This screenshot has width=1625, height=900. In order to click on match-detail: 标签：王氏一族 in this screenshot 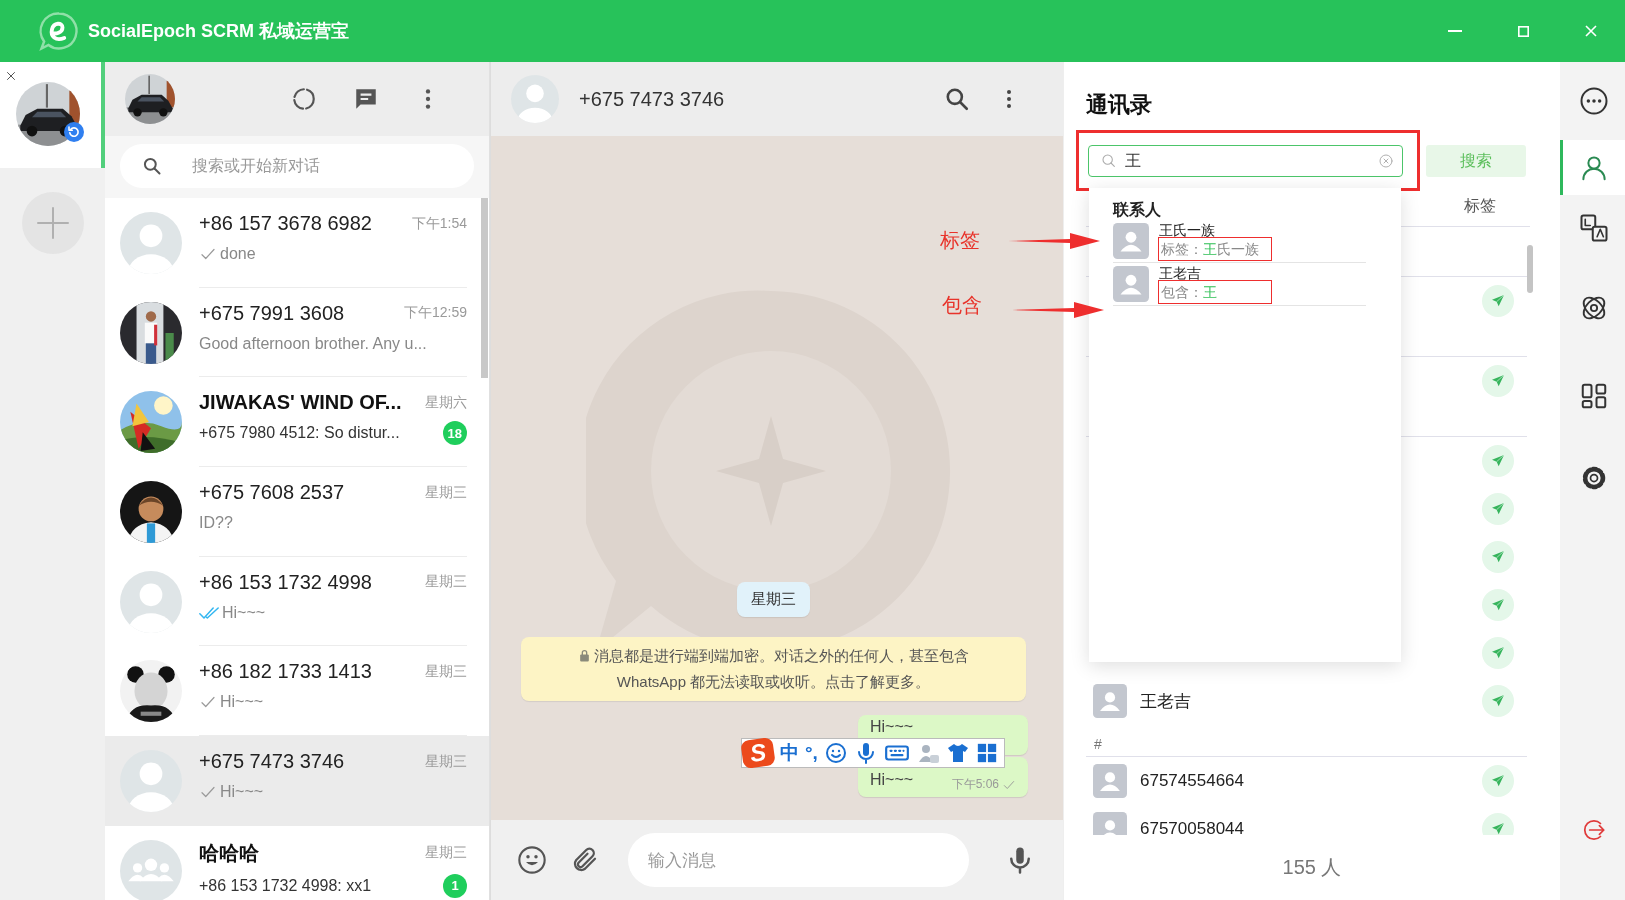, I will do `click(1215, 249)`.